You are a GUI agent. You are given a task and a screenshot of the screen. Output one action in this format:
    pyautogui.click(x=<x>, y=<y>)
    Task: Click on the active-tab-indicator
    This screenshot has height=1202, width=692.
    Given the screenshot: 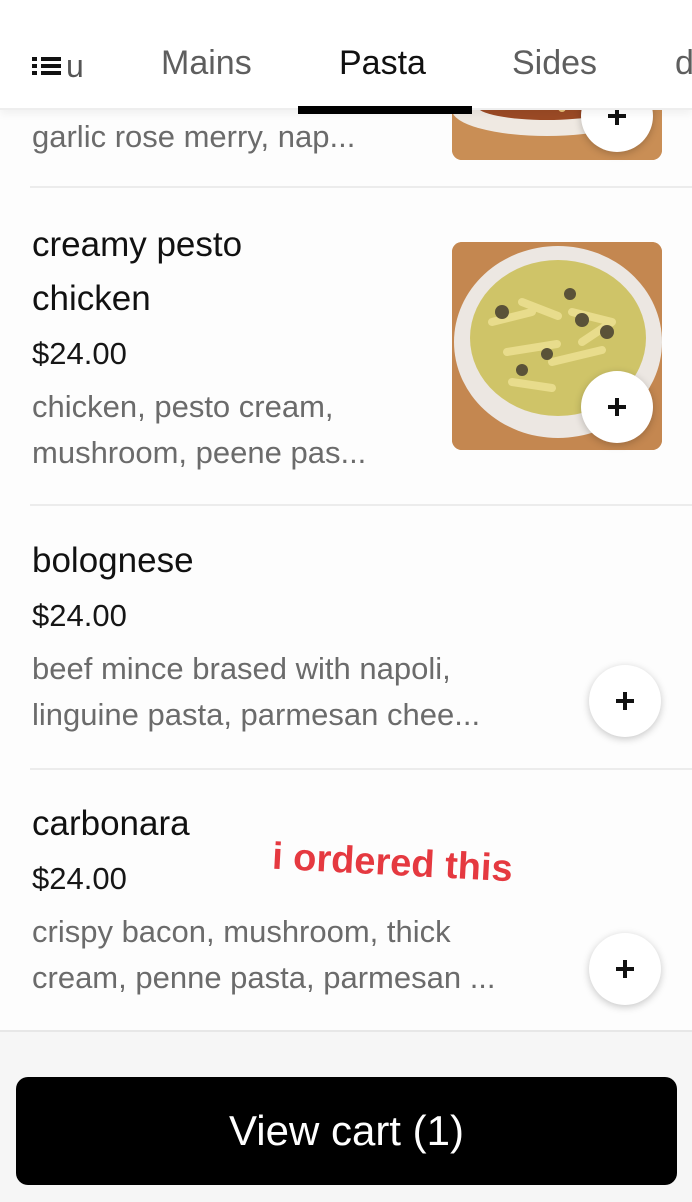 What is the action you would take?
    pyautogui.click(x=385, y=110)
    